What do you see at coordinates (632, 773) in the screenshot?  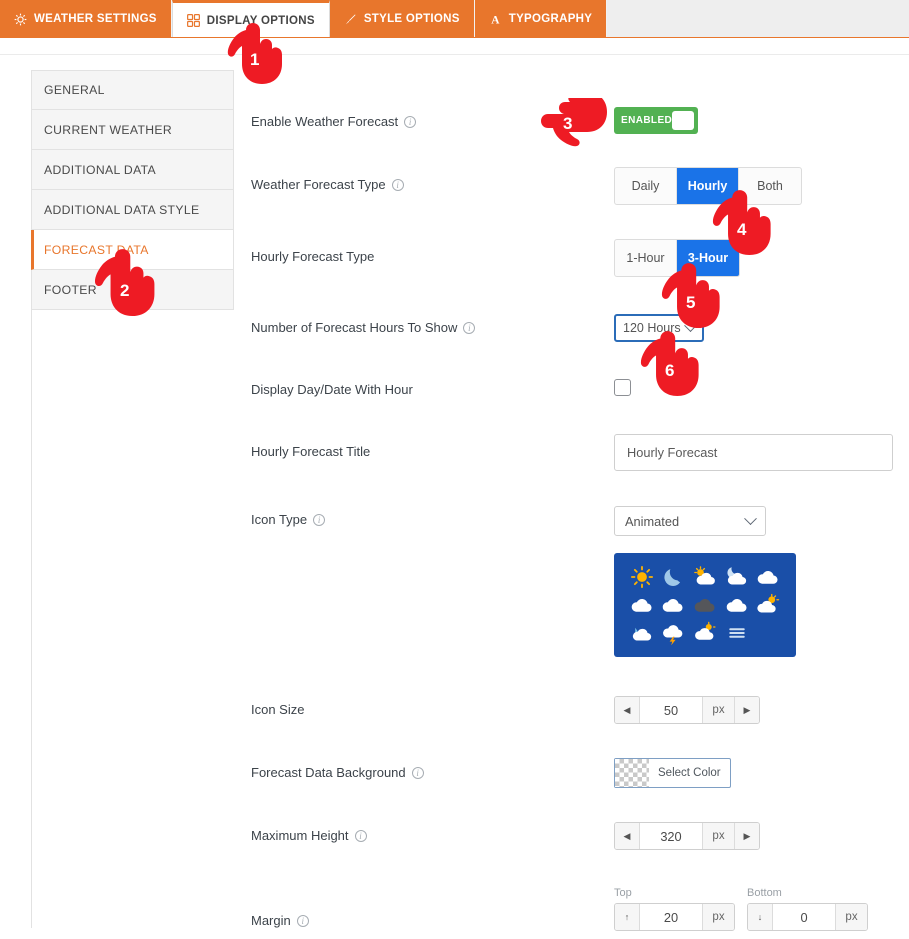 I see `color-swatch` at bounding box center [632, 773].